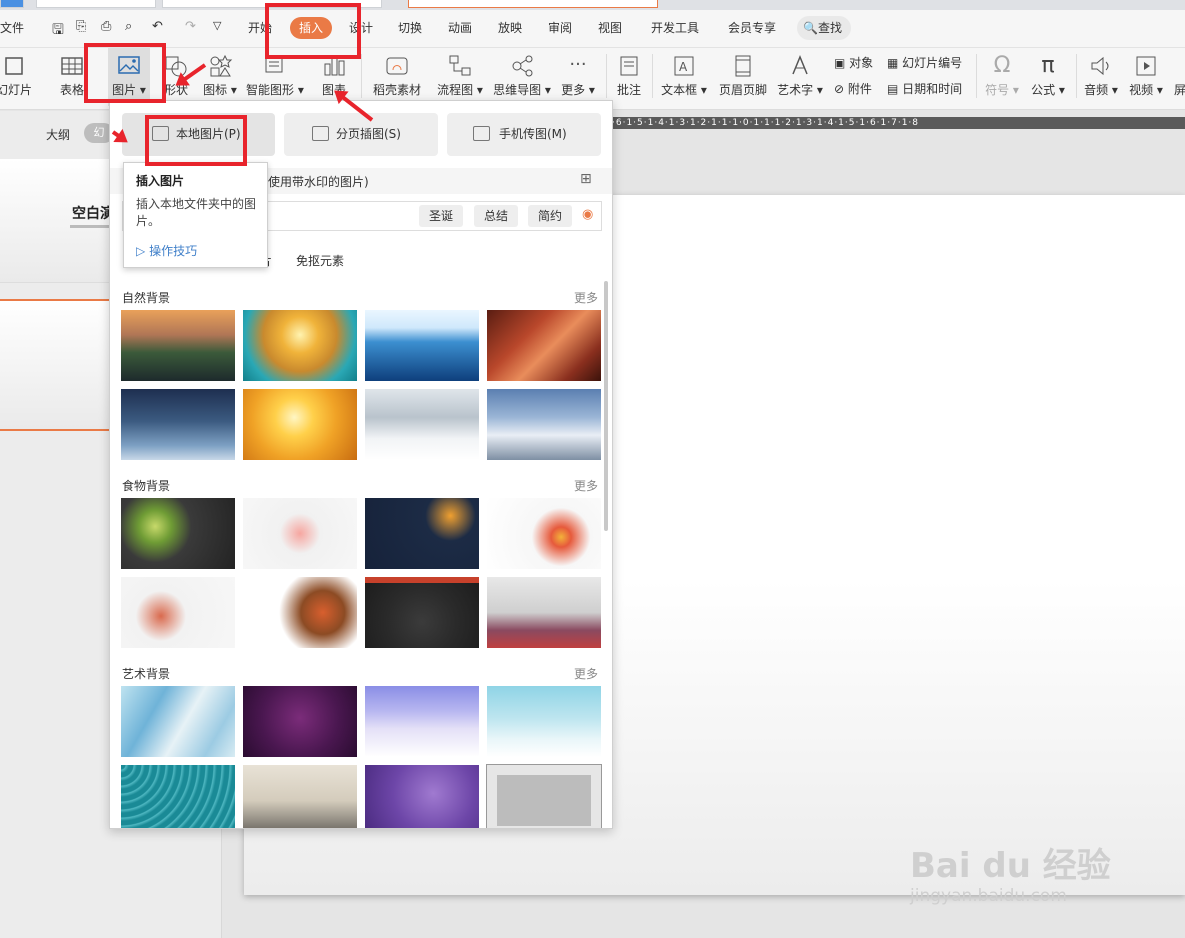 This screenshot has height=938, width=1185. What do you see at coordinates (544, 424) in the screenshot?
I see `thumb-snow-mountains` at bounding box center [544, 424].